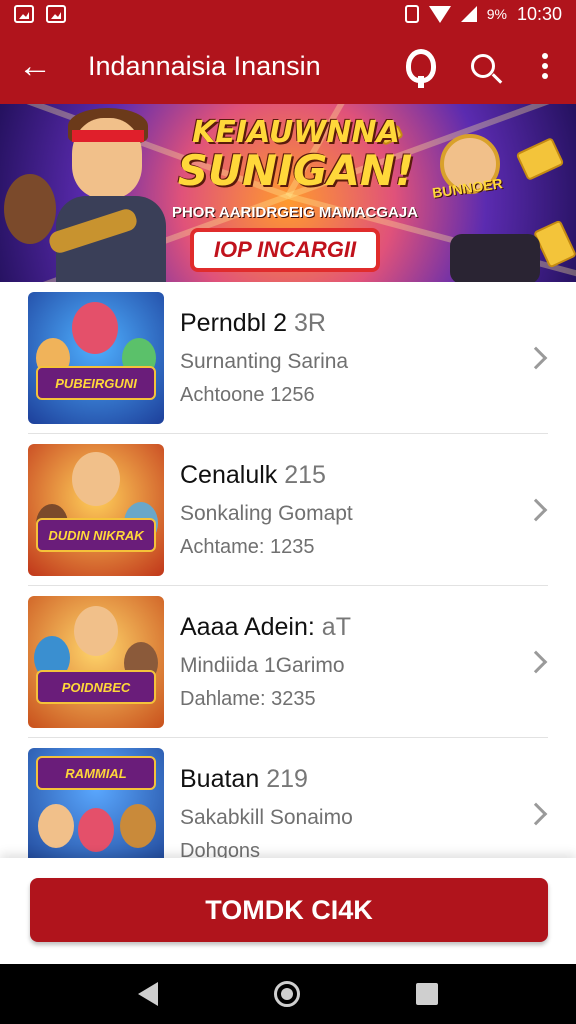 This screenshot has width=576, height=1024. What do you see at coordinates (96, 383) in the screenshot?
I see `thumb-logo: PUBEIRGUNI` at bounding box center [96, 383].